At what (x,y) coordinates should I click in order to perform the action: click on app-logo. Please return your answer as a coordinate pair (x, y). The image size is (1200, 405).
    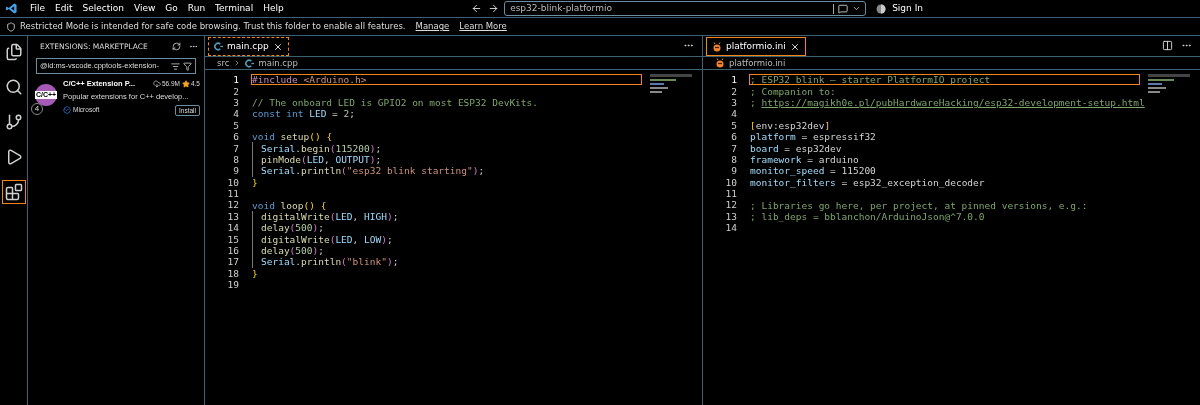
    Looking at the image, I should click on (11, 8).